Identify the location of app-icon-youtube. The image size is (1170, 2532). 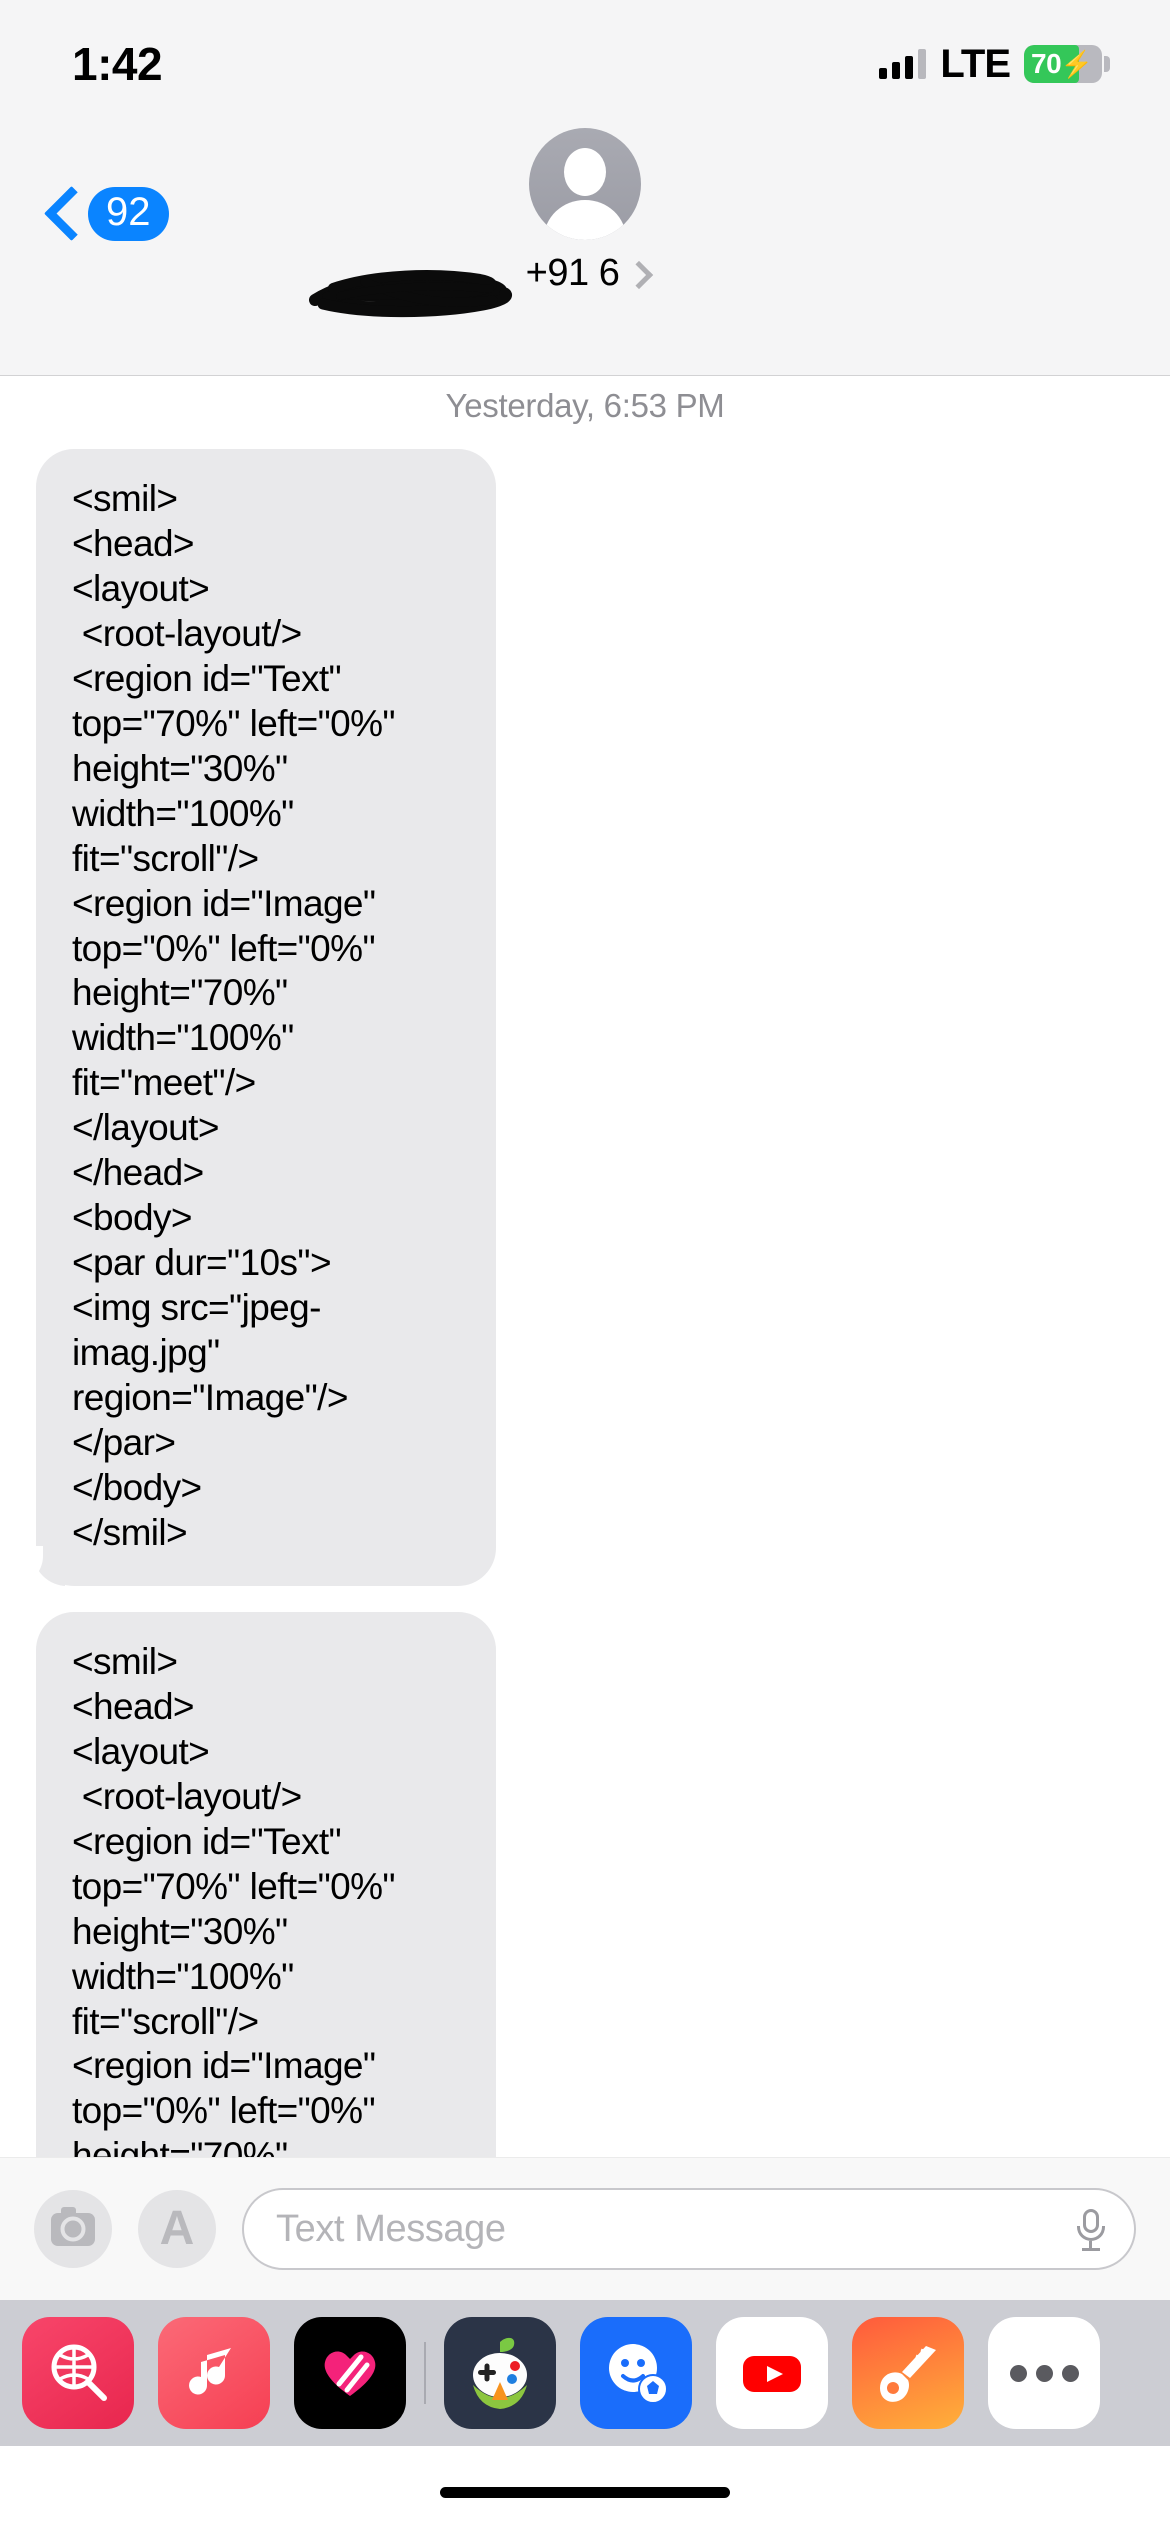
(772, 2373).